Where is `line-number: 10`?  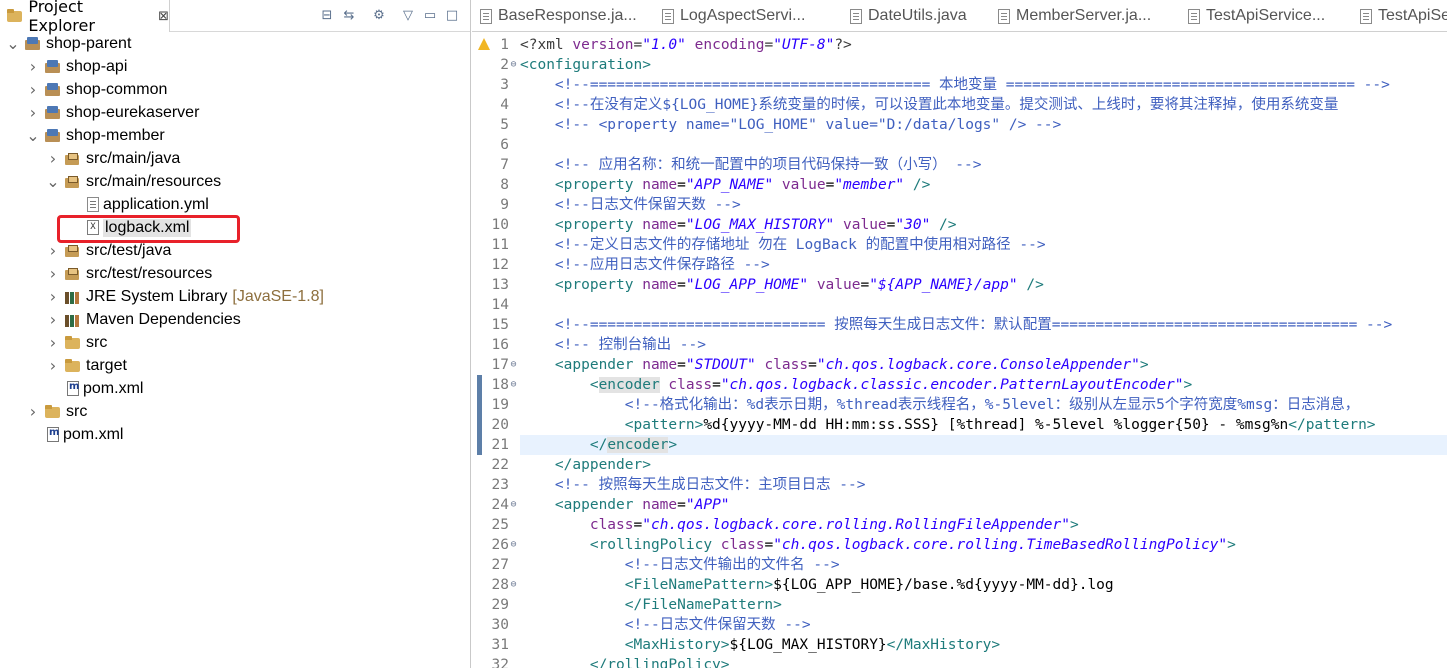
line-number: 10 is located at coordinates (500, 225).